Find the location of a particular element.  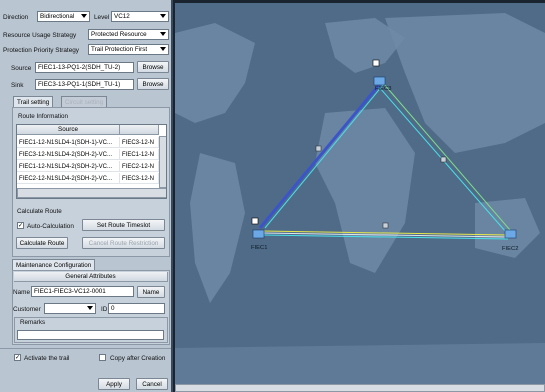

auto-calculation-label: Auto-Calculation is located at coordinates (50, 226).